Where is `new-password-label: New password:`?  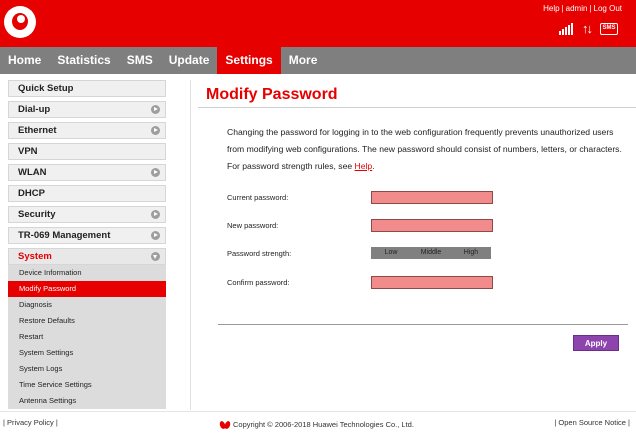
new-password-label: New password: is located at coordinates (253, 225).